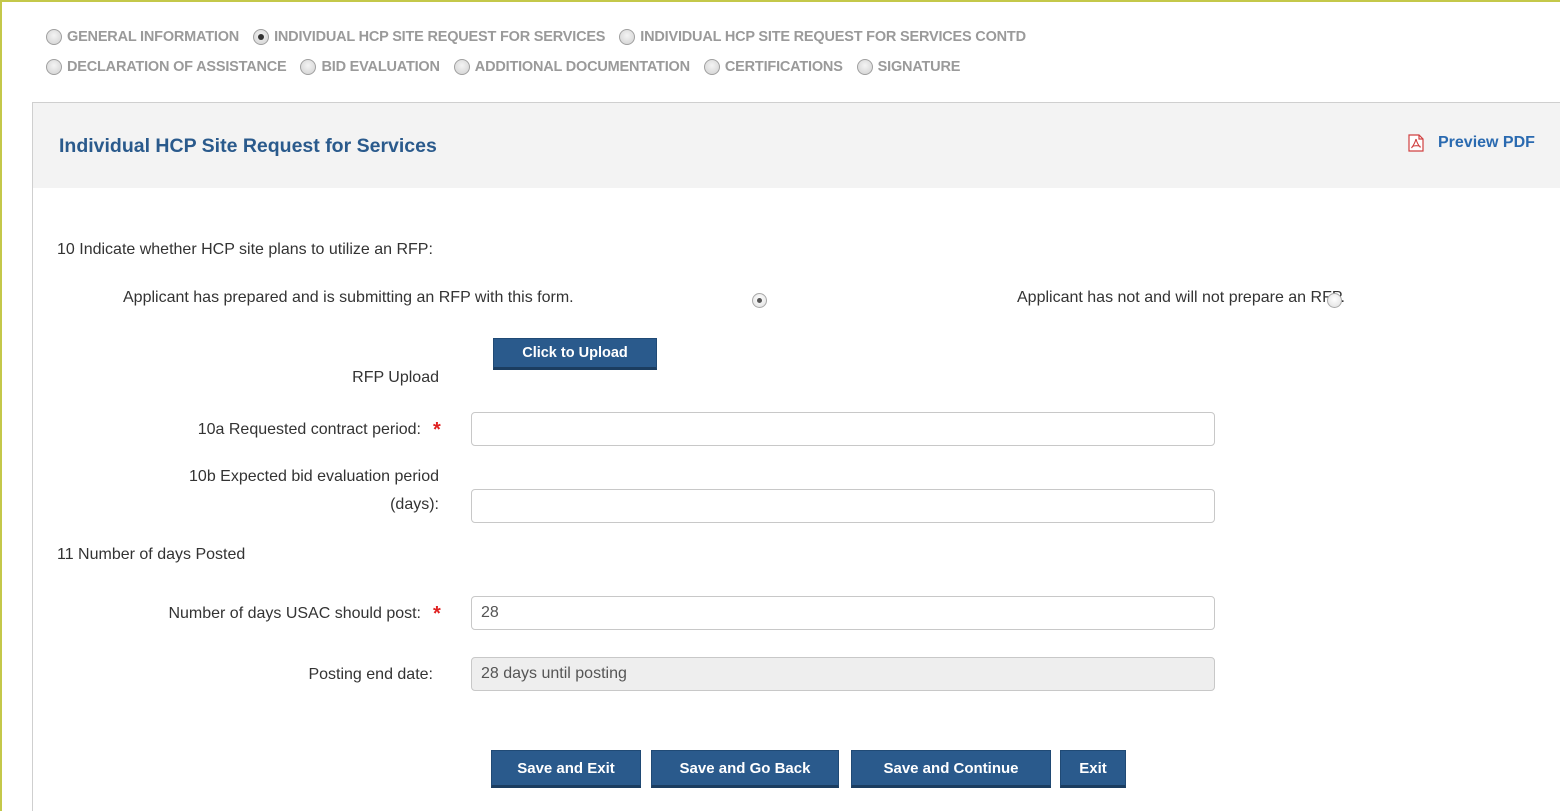  I want to click on requested-contract-period-input, so click(843, 429).